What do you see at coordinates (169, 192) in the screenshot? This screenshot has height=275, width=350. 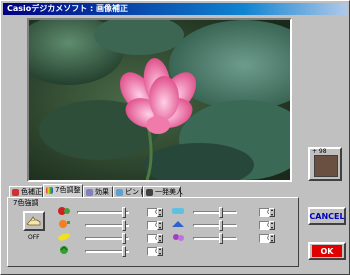 I see `tab-label: 一発美人` at bounding box center [169, 192].